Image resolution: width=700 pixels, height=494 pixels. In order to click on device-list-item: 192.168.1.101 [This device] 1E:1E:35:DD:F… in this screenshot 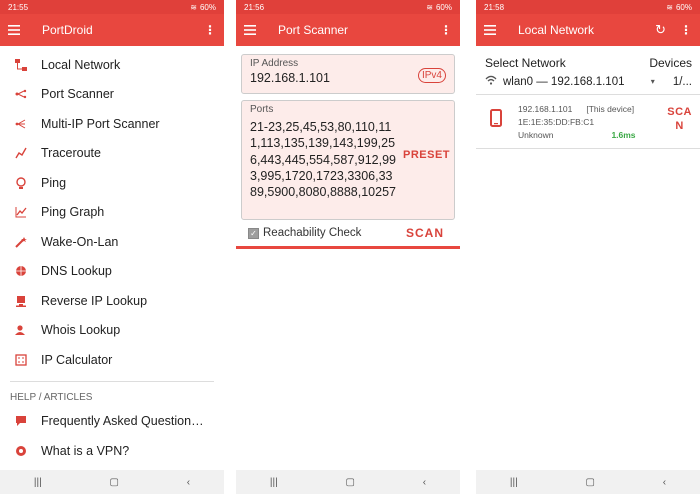, I will do `click(588, 122)`.